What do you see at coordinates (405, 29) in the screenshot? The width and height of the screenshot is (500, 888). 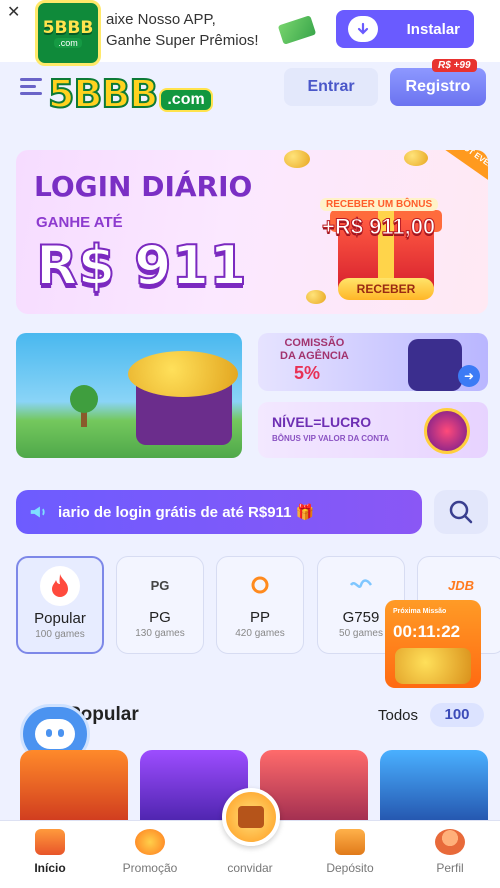 I see `install-button: Instalar` at bounding box center [405, 29].